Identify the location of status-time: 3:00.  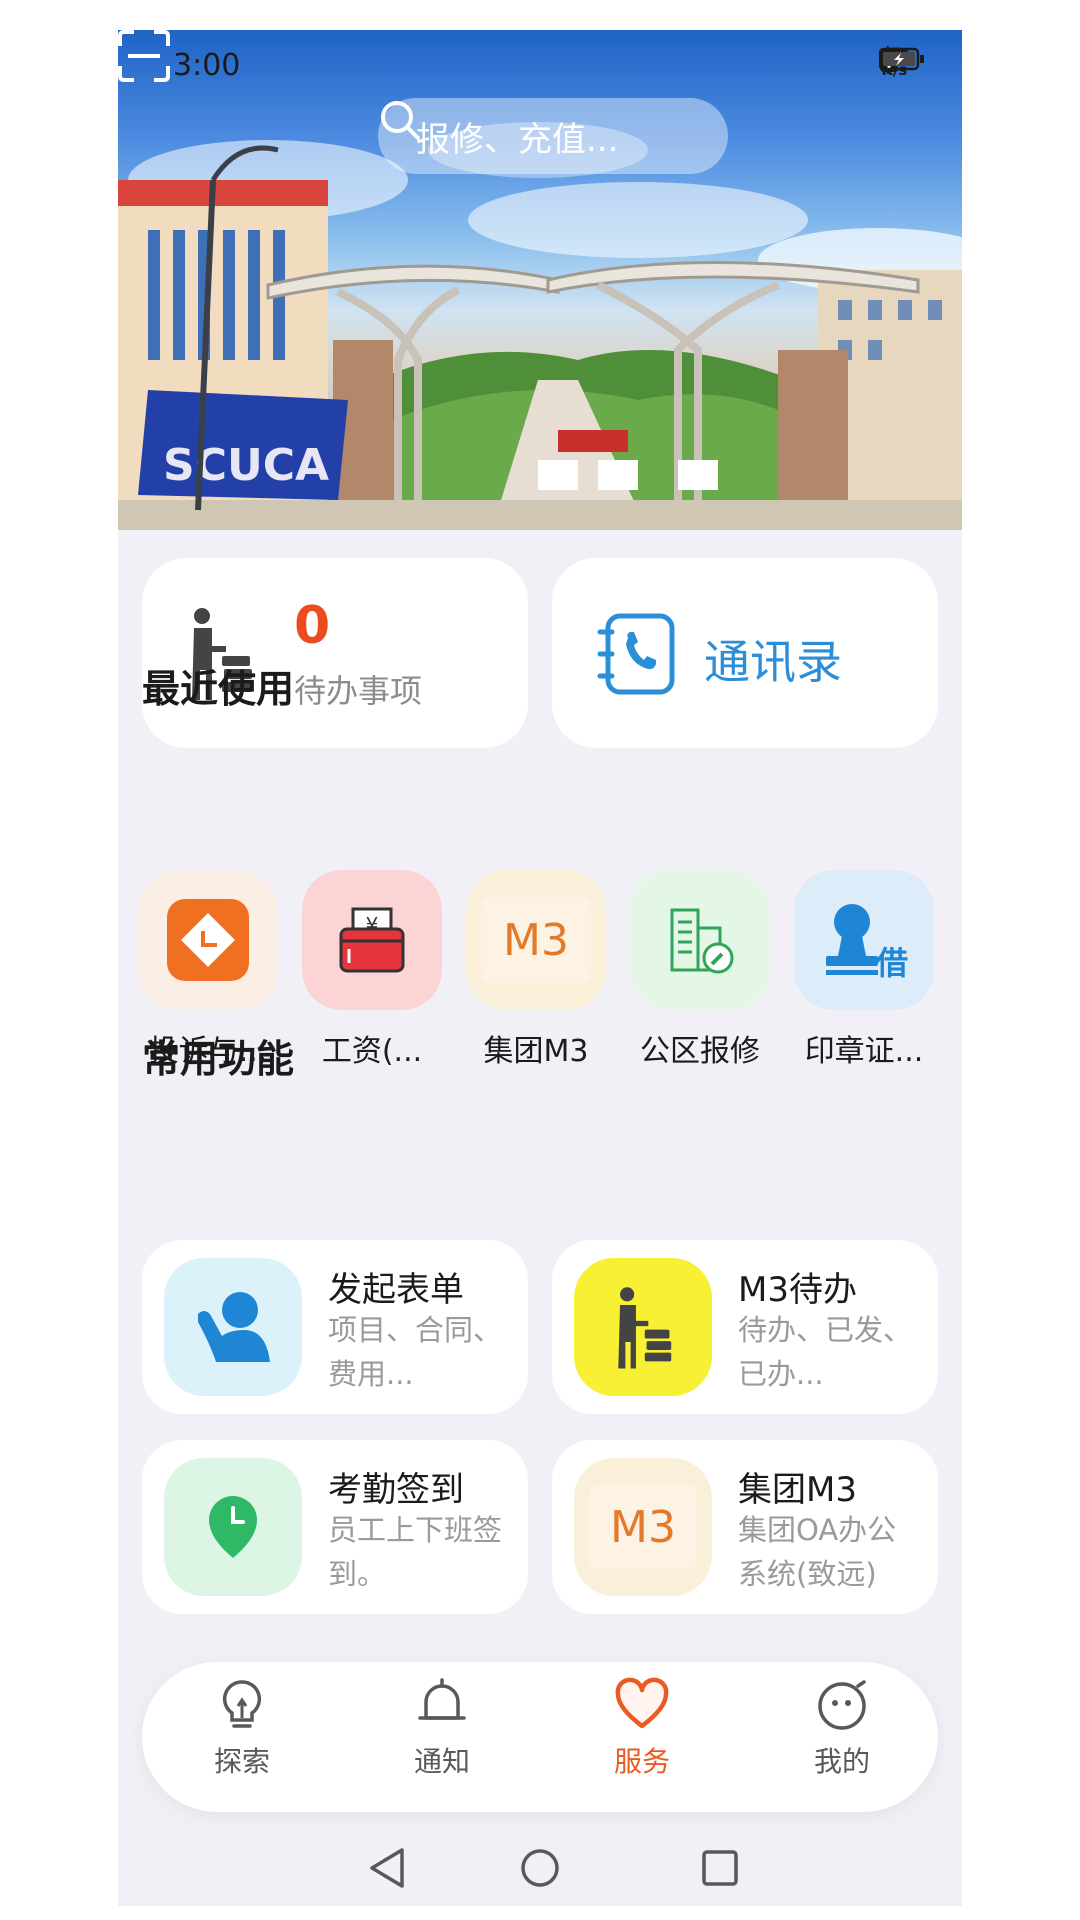
(207, 65).